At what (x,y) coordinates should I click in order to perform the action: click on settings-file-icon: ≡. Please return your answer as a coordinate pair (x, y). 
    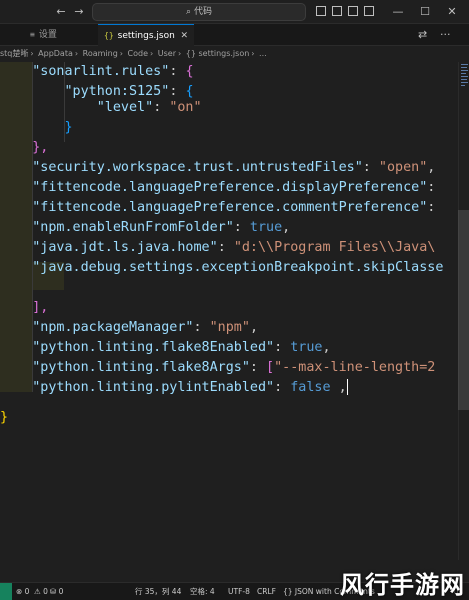
    Looking at the image, I should click on (32, 34).